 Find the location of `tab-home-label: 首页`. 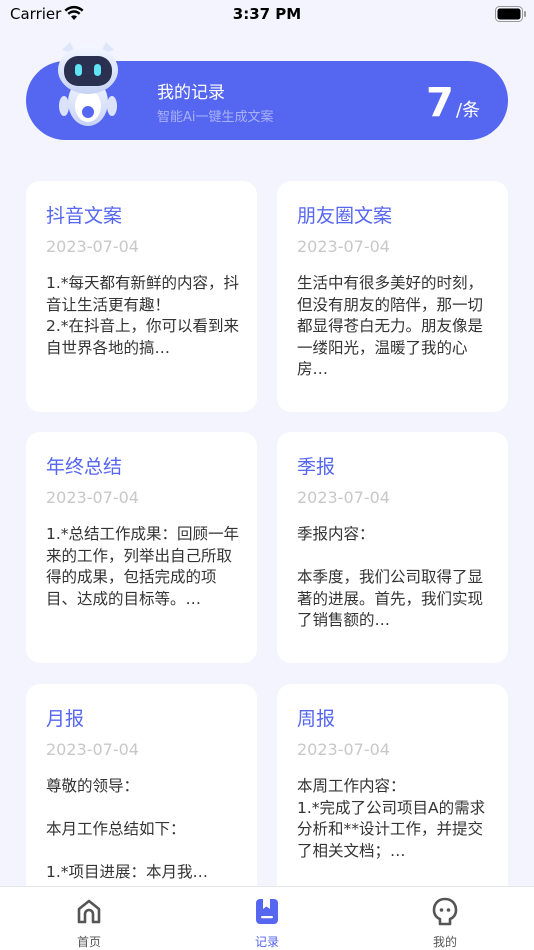

tab-home-label: 首页 is located at coordinates (88, 942).